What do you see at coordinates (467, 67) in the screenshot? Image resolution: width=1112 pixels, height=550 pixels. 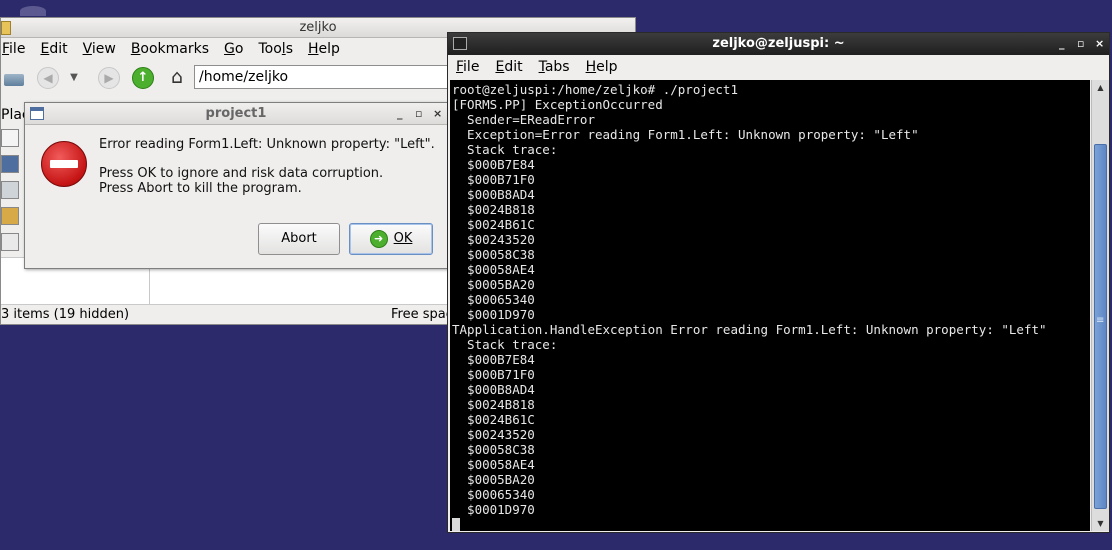 I see `terminal-menu-file: File` at bounding box center [467, 67].